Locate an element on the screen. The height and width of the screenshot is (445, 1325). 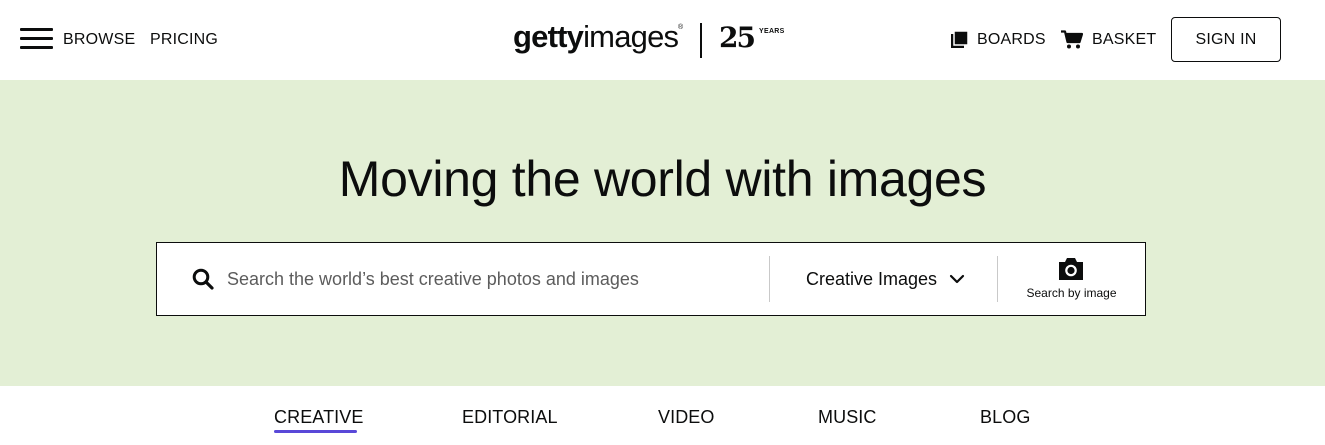
search-icon is located at coordinates (203, 279).